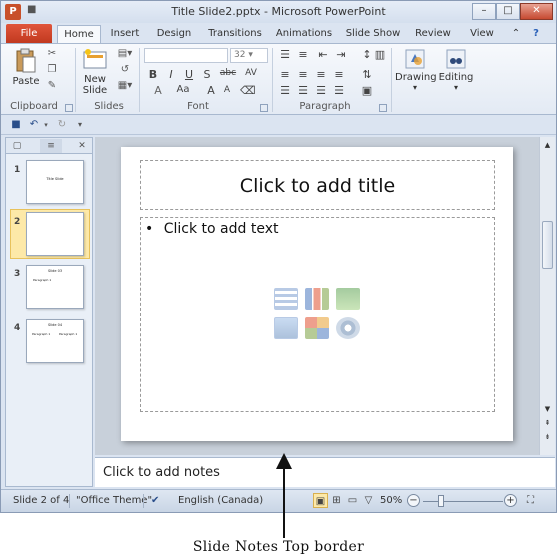 This screenshot has width=557, height=559. What do you see at coordinates (69, 108) in the screenshot?
I see `clipboard-launcher-icon` at bounding box center [69, 108].